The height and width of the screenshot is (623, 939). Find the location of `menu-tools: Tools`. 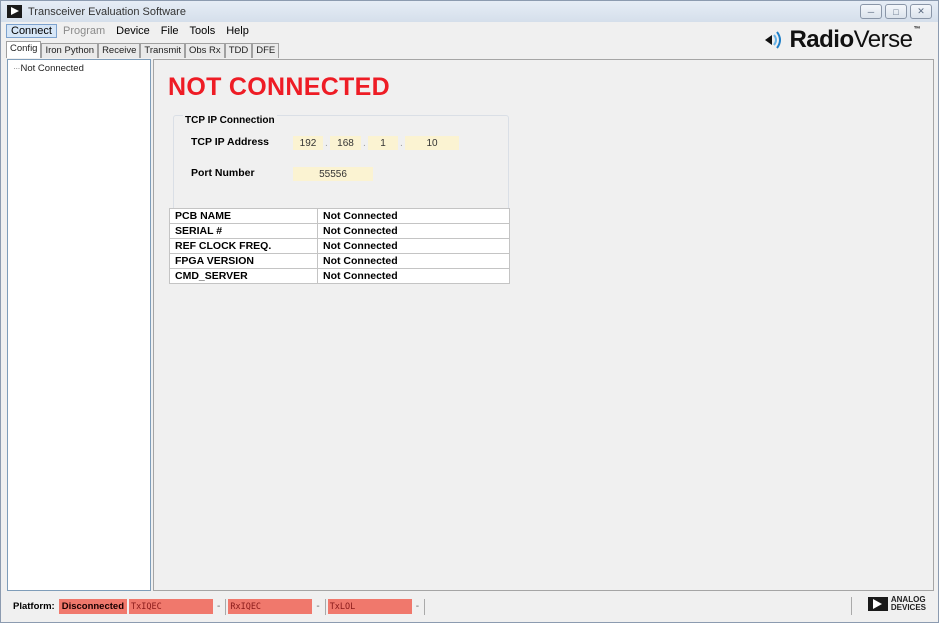

menu-tools: Tools is located at coordinates (203, 31).